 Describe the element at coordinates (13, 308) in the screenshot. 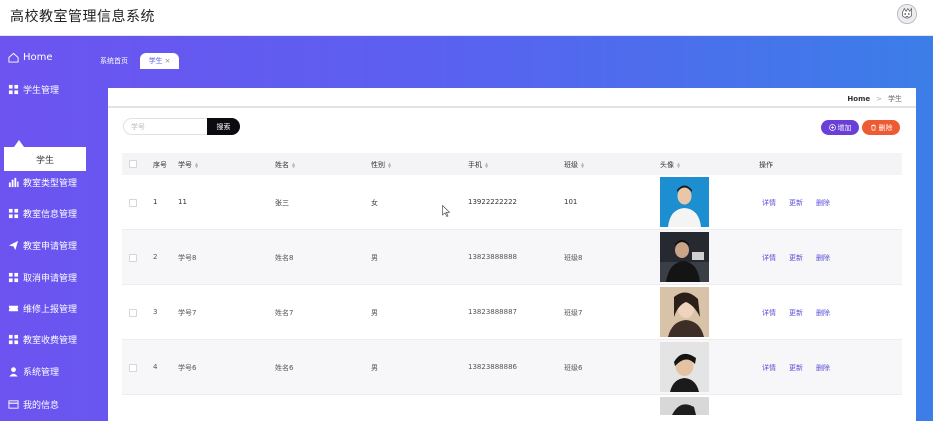

I see `ticket-icon` at that location.